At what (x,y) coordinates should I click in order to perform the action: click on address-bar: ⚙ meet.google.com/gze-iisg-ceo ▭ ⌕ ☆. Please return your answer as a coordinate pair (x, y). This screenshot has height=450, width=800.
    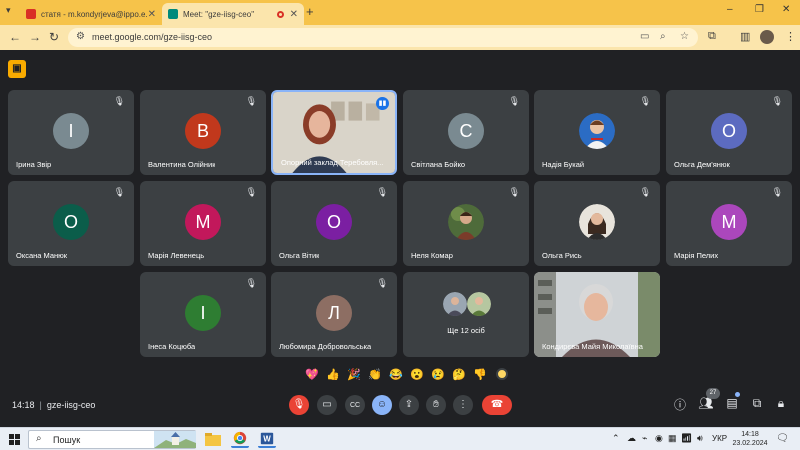
    Looking at the image, I should click on (383, 37).